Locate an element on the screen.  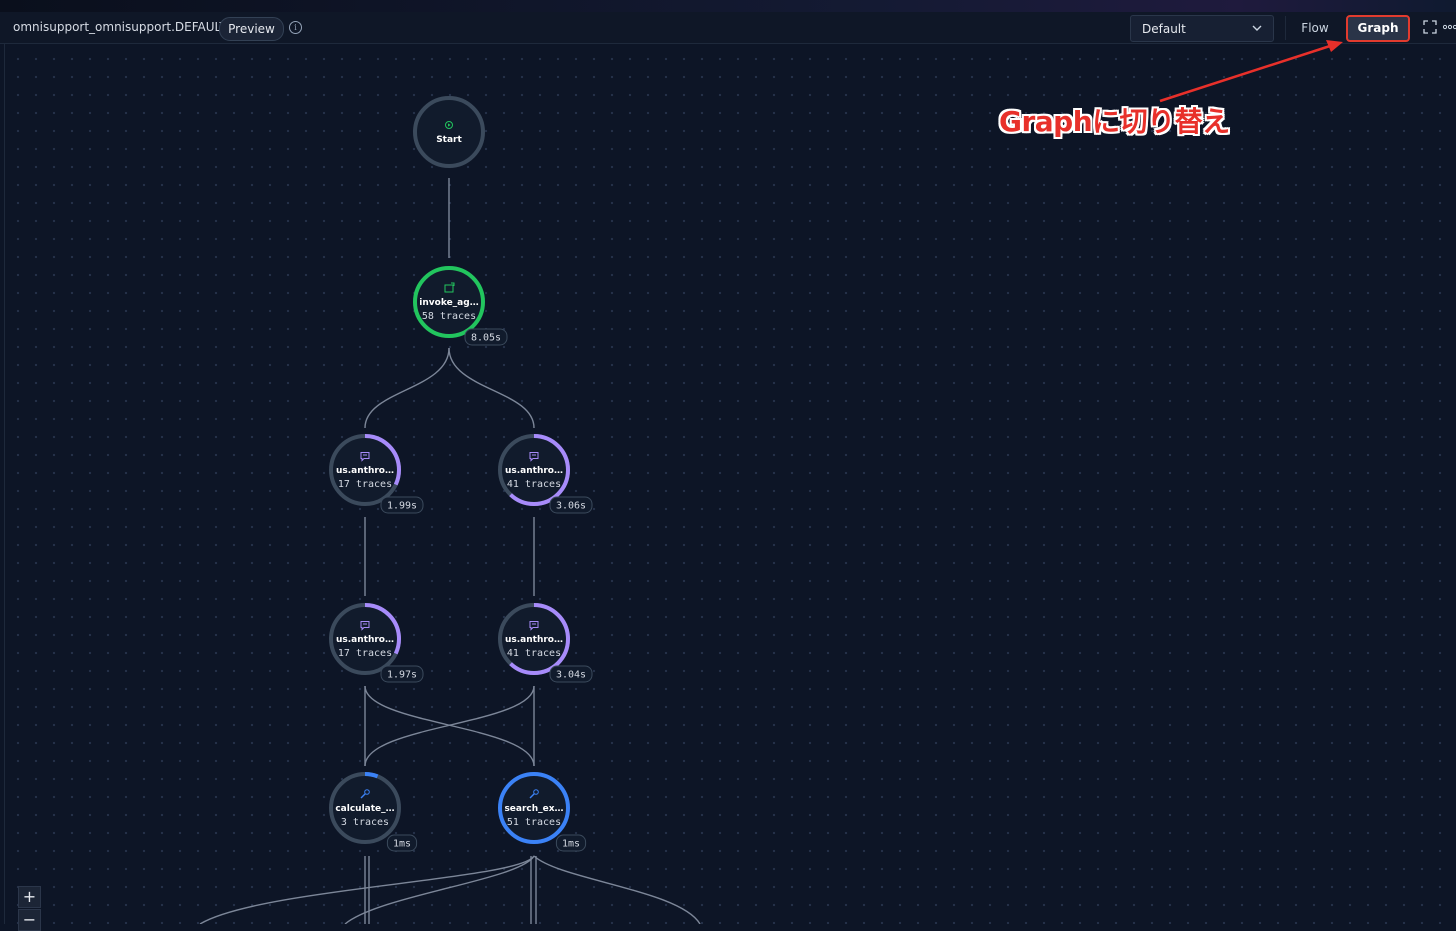
zoom-in-button: + is located at coordinates (29, 897).